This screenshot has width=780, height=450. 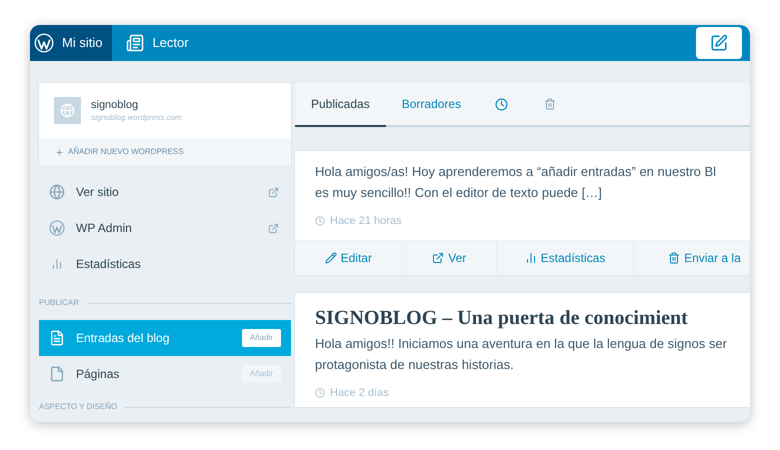 What do you see at coordinates (415, 365) in the screenshot?
I see `post-excerpt: protagonista de nuestras historias.` at bounding box center [415, 365].